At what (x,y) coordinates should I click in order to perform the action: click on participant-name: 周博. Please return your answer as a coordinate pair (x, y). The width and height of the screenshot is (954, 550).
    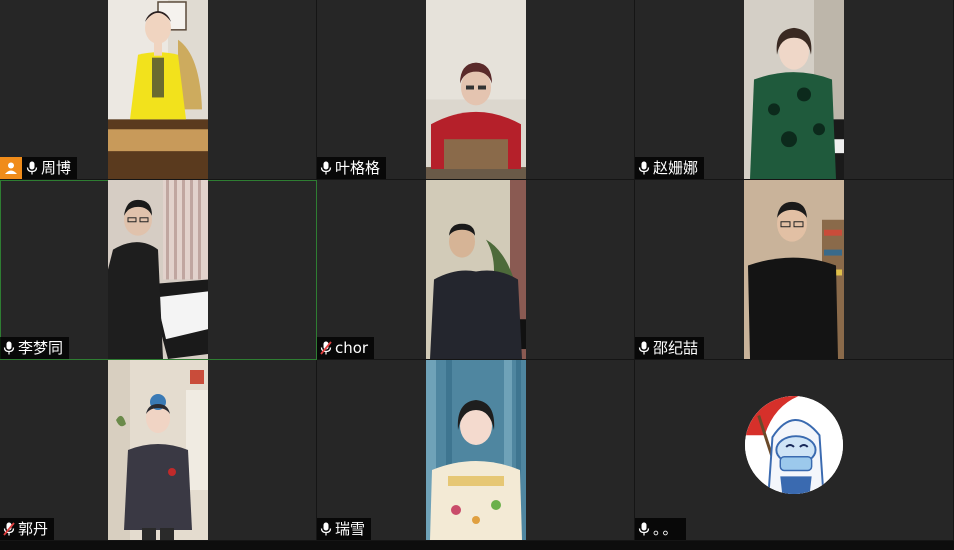
    Looking at the image, I should click on (56, 168).